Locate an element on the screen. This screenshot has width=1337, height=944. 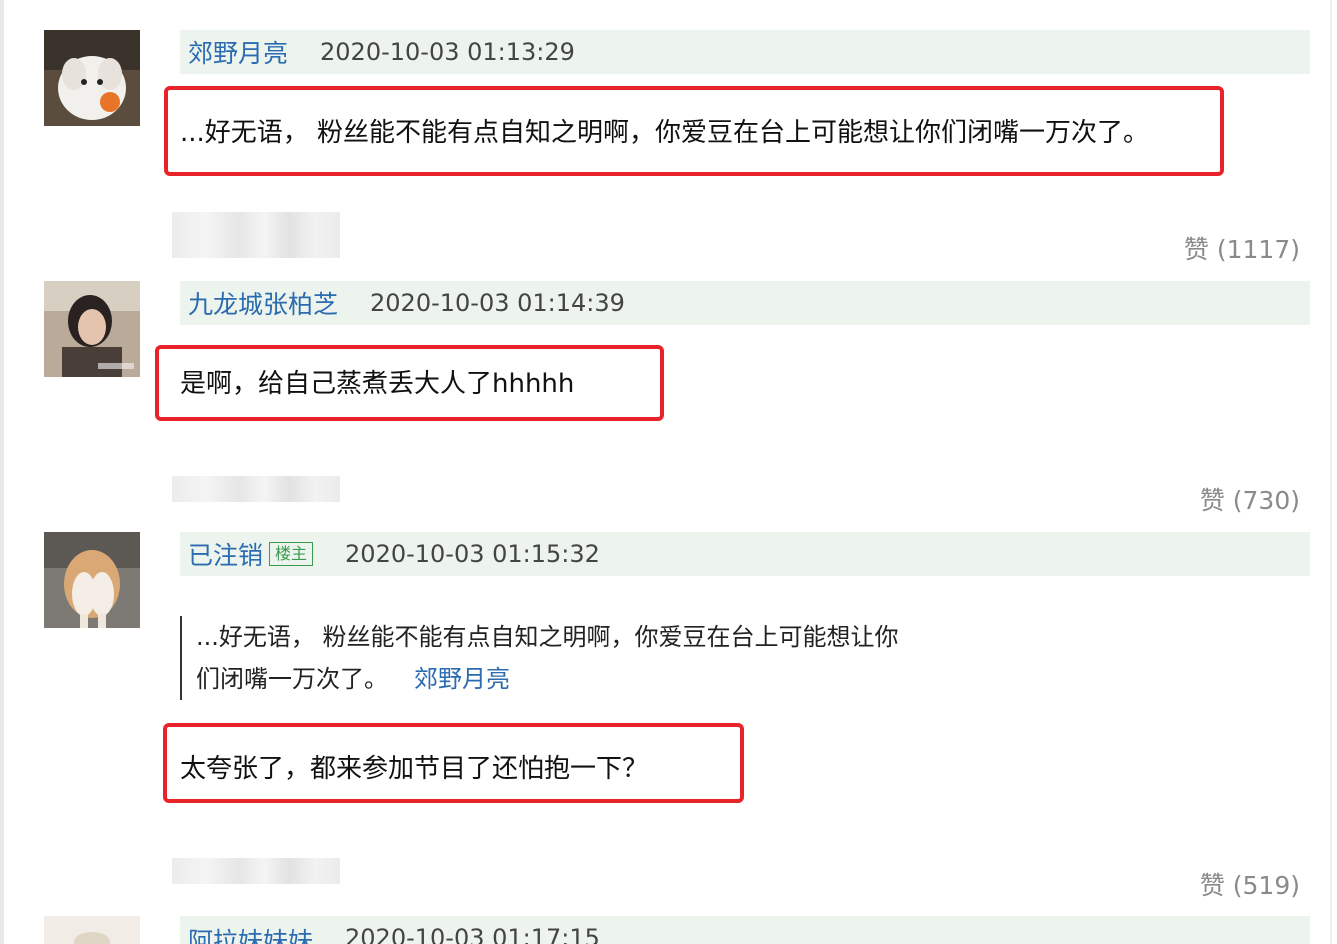
comment-header: 郊野月亮 2020-10-03 01:13:29 is located at coordinates (745, 52).